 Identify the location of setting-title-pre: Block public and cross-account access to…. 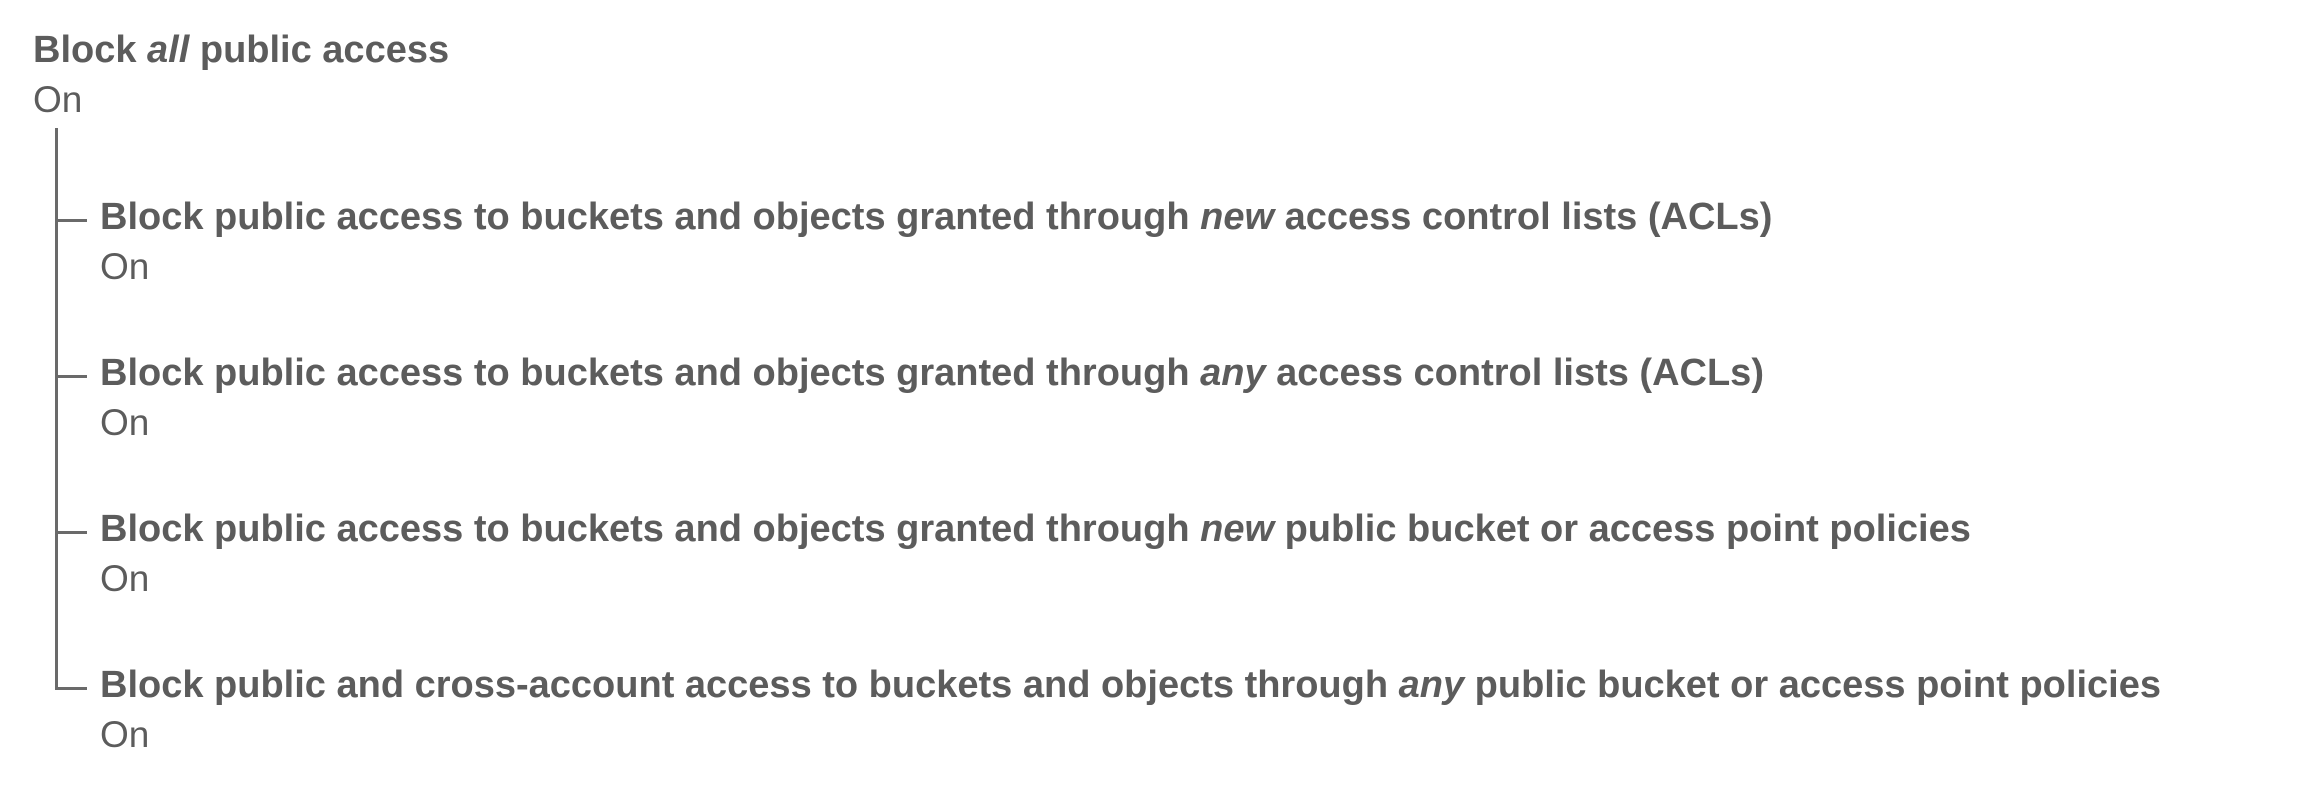
(749, 685).